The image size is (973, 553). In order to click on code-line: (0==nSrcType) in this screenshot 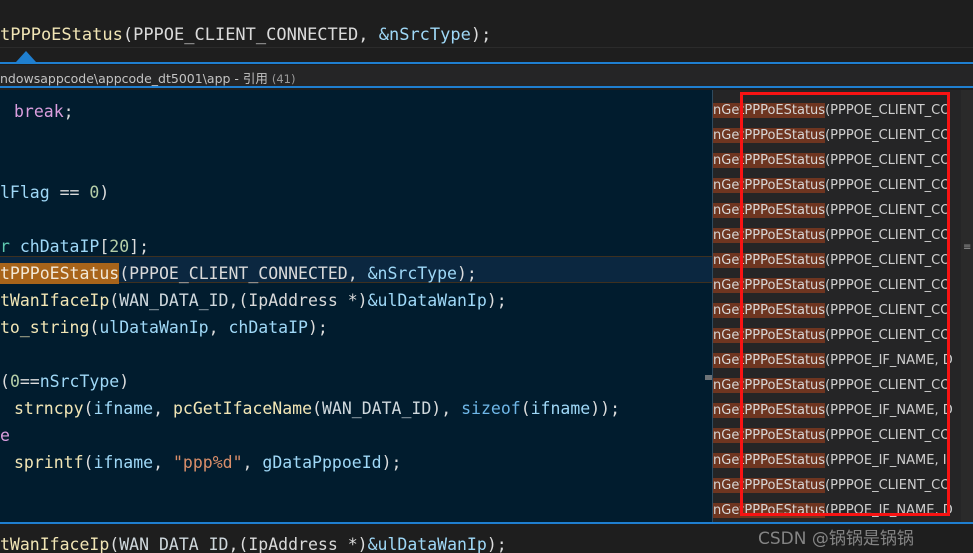, I will do `click(64, 381)`.